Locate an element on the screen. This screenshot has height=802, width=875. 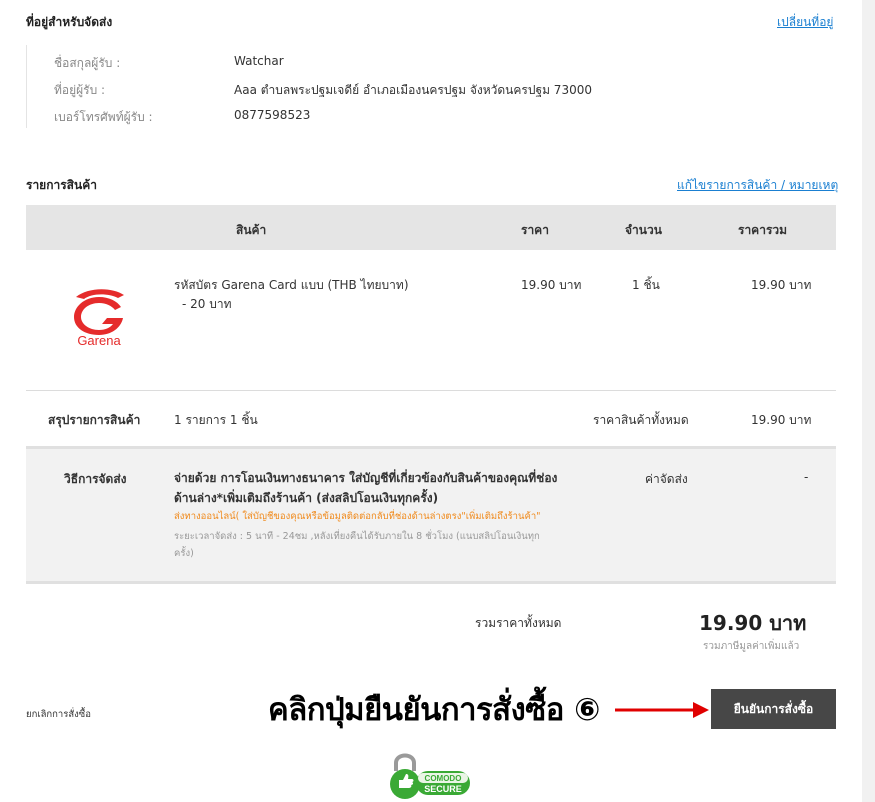
product-price: 19.90 บาท is located at coordinates (551, 285).